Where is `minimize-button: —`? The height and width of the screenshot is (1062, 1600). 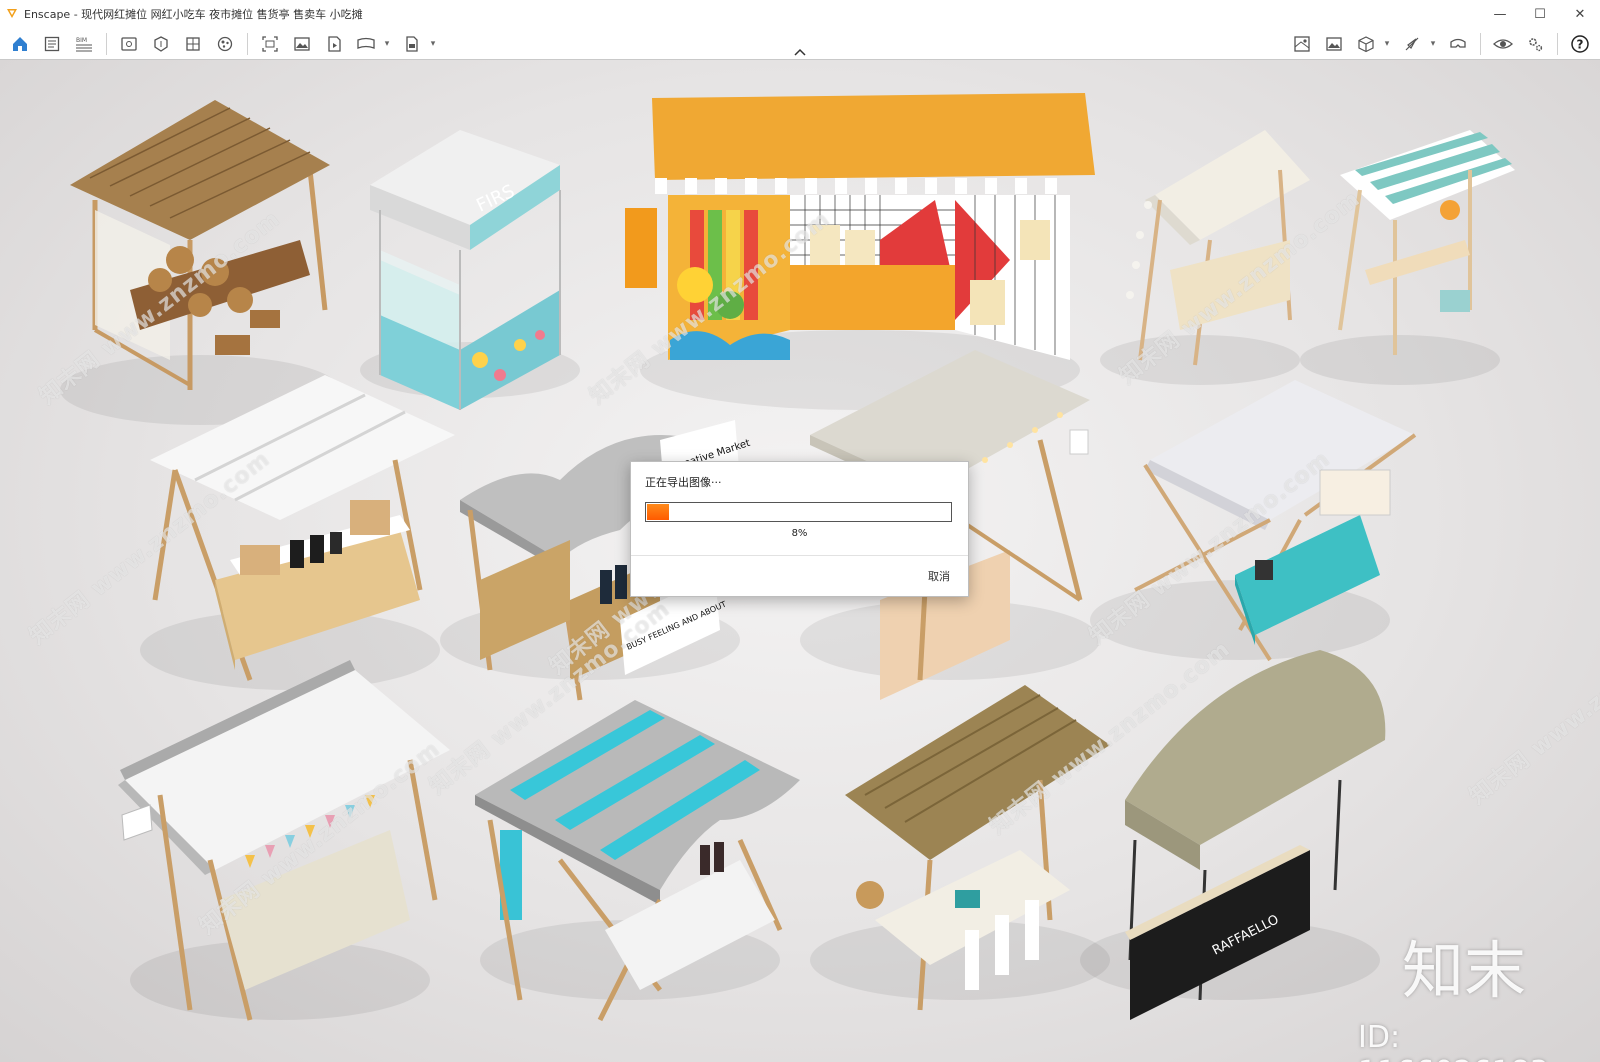
minimize-button: — is located at coordinates (1500, 14).